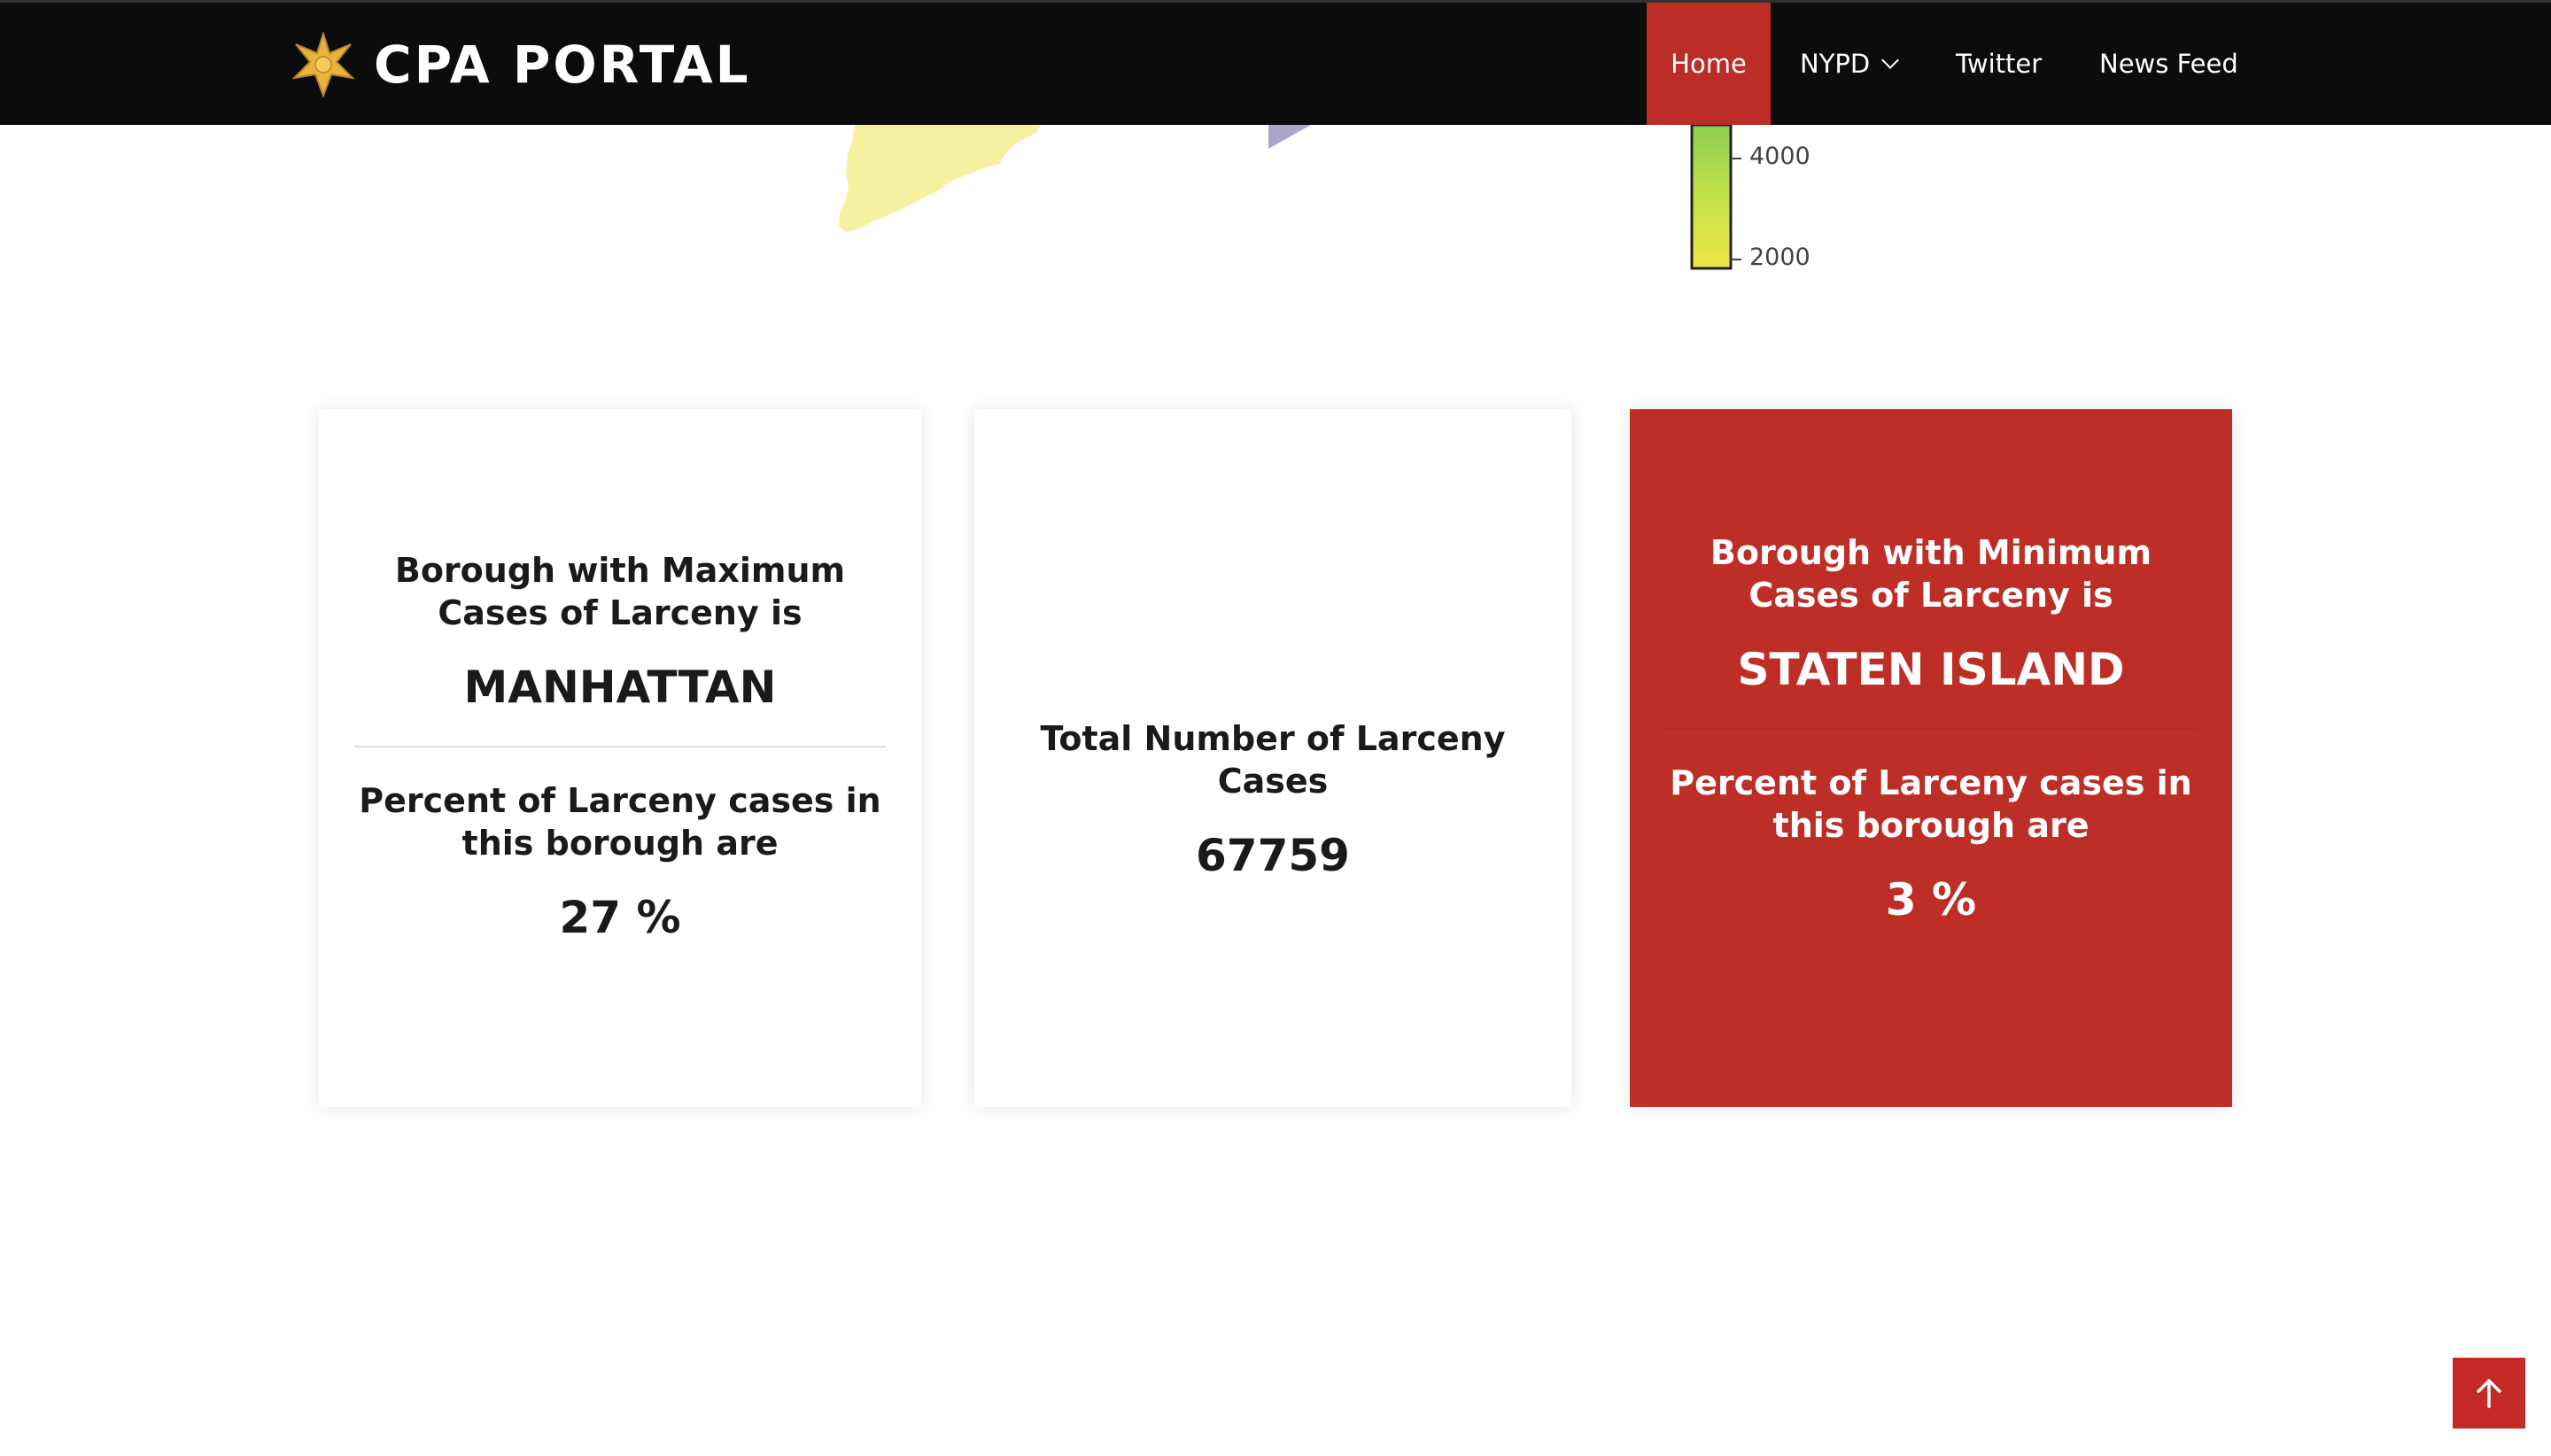 This screenshot has height=1456, width=2551. Describe the element at coordinates (1890, 60) in the screenshot. I see `chevron-down-icon` at that location.